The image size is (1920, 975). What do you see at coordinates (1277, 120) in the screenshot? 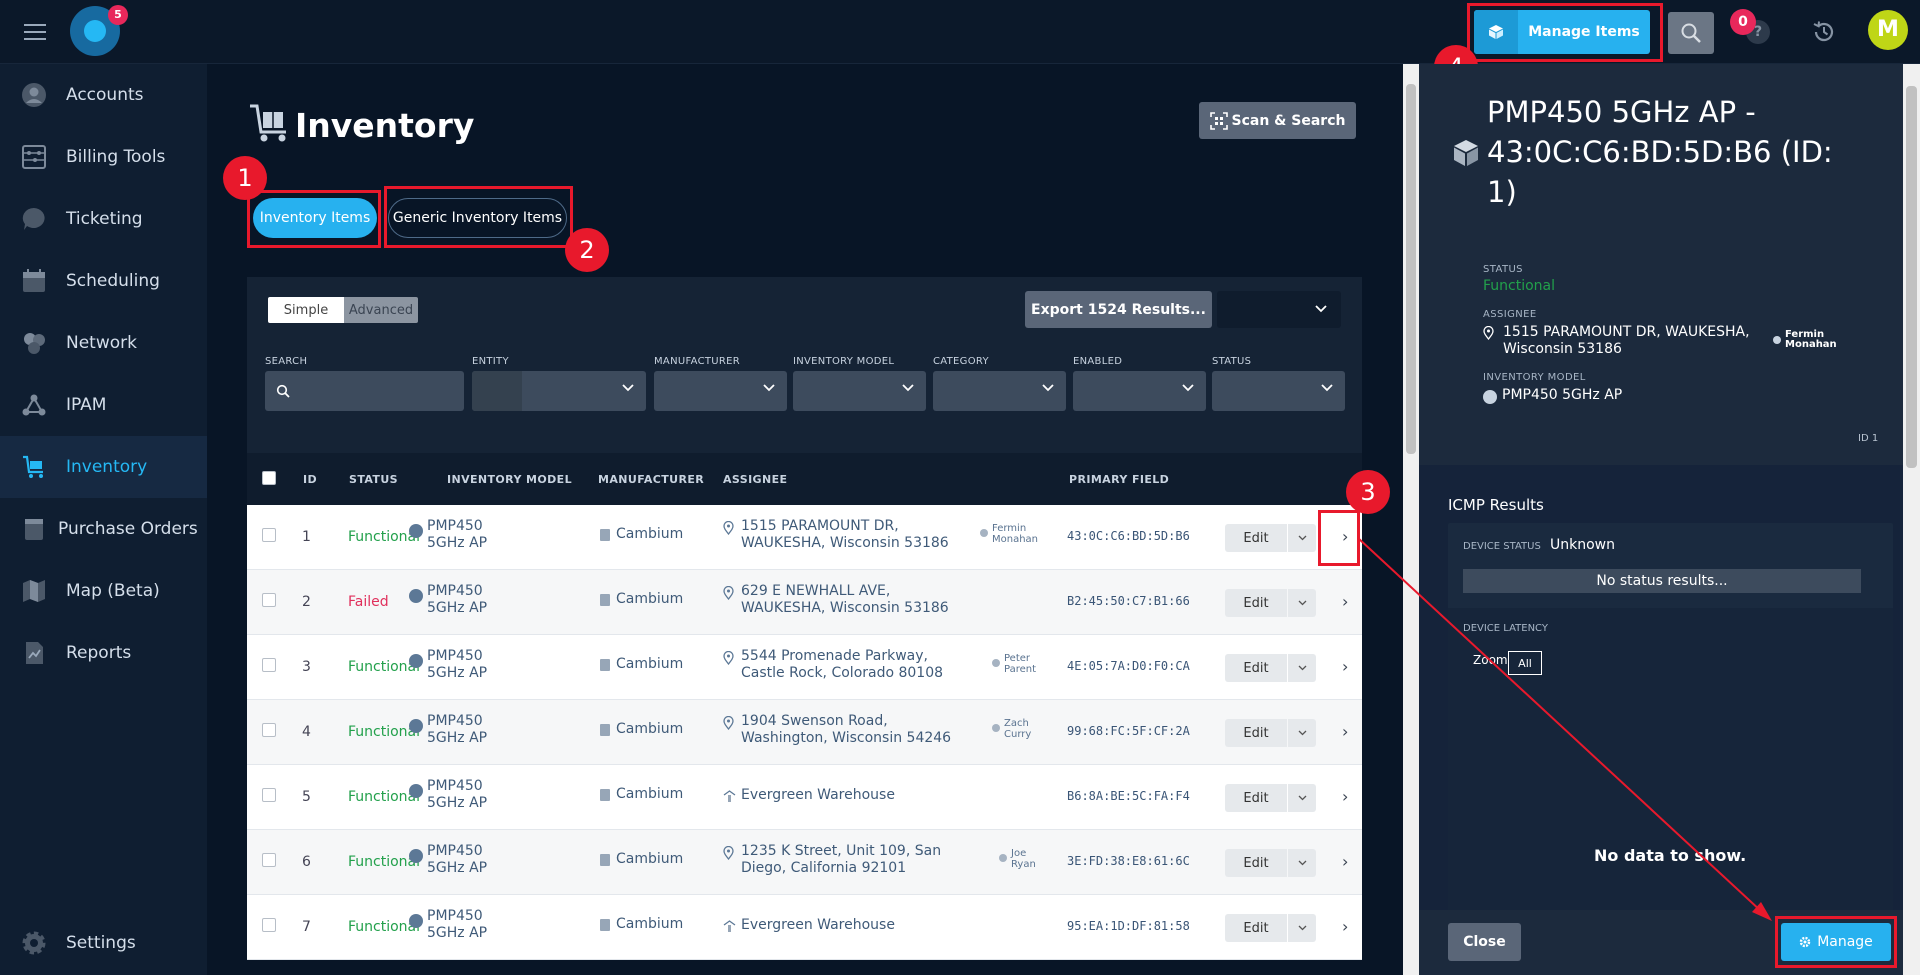
I see `scan-search-button: Scan & Search` at bounding box center [1277, 120].